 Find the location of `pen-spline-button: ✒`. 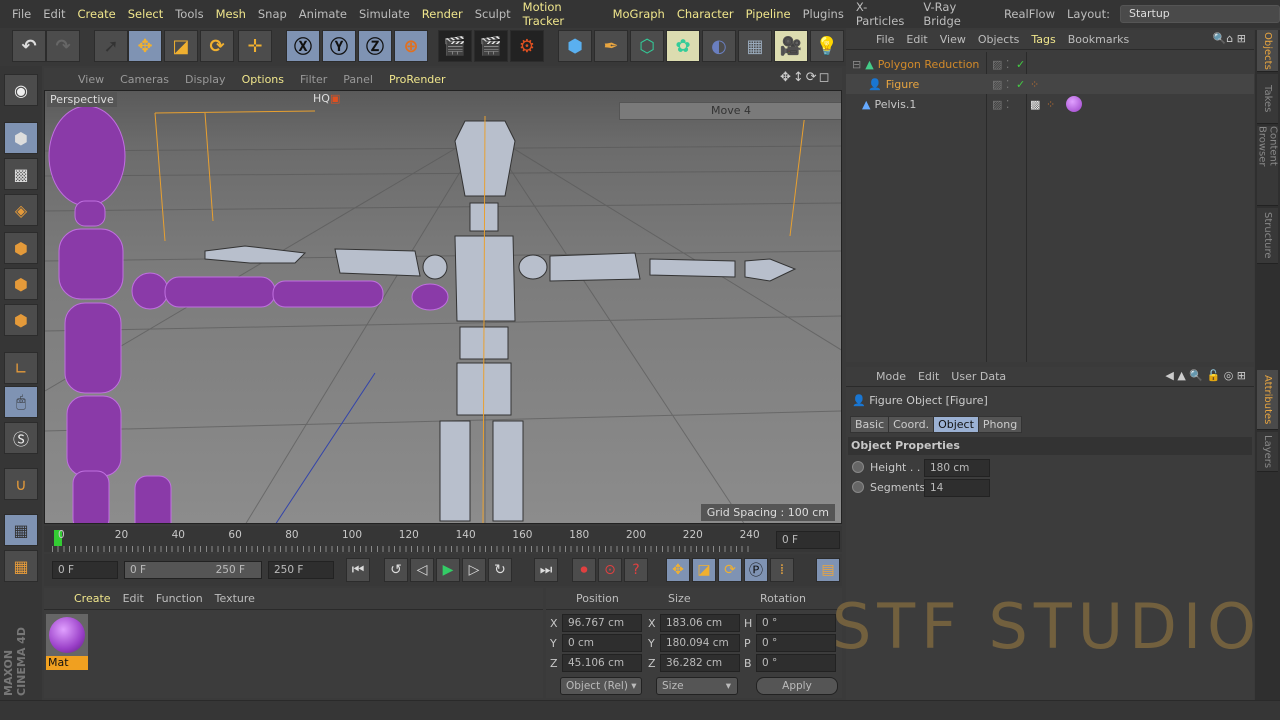

pen-spline-button: ✒ is located at coordinates (611, 46).